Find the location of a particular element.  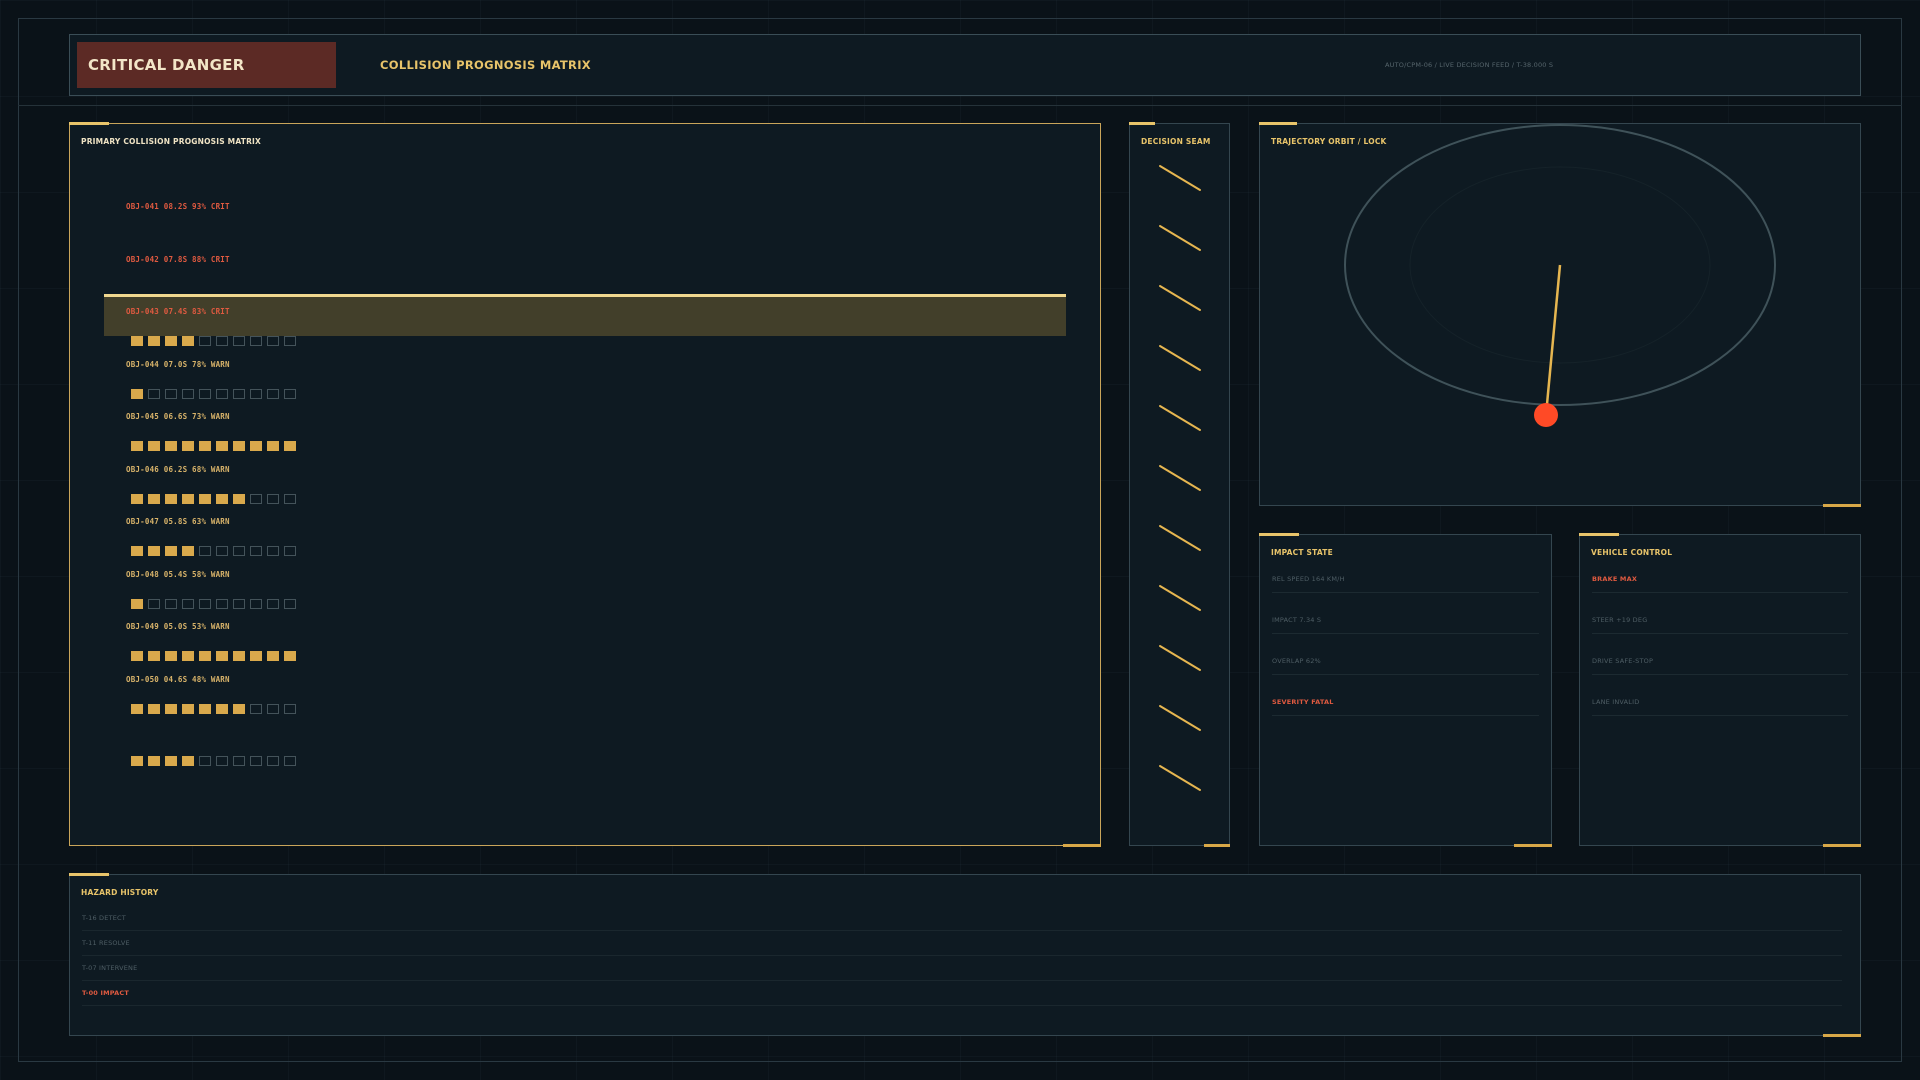

orbit-graphic is located at coordinates (1560, 275).